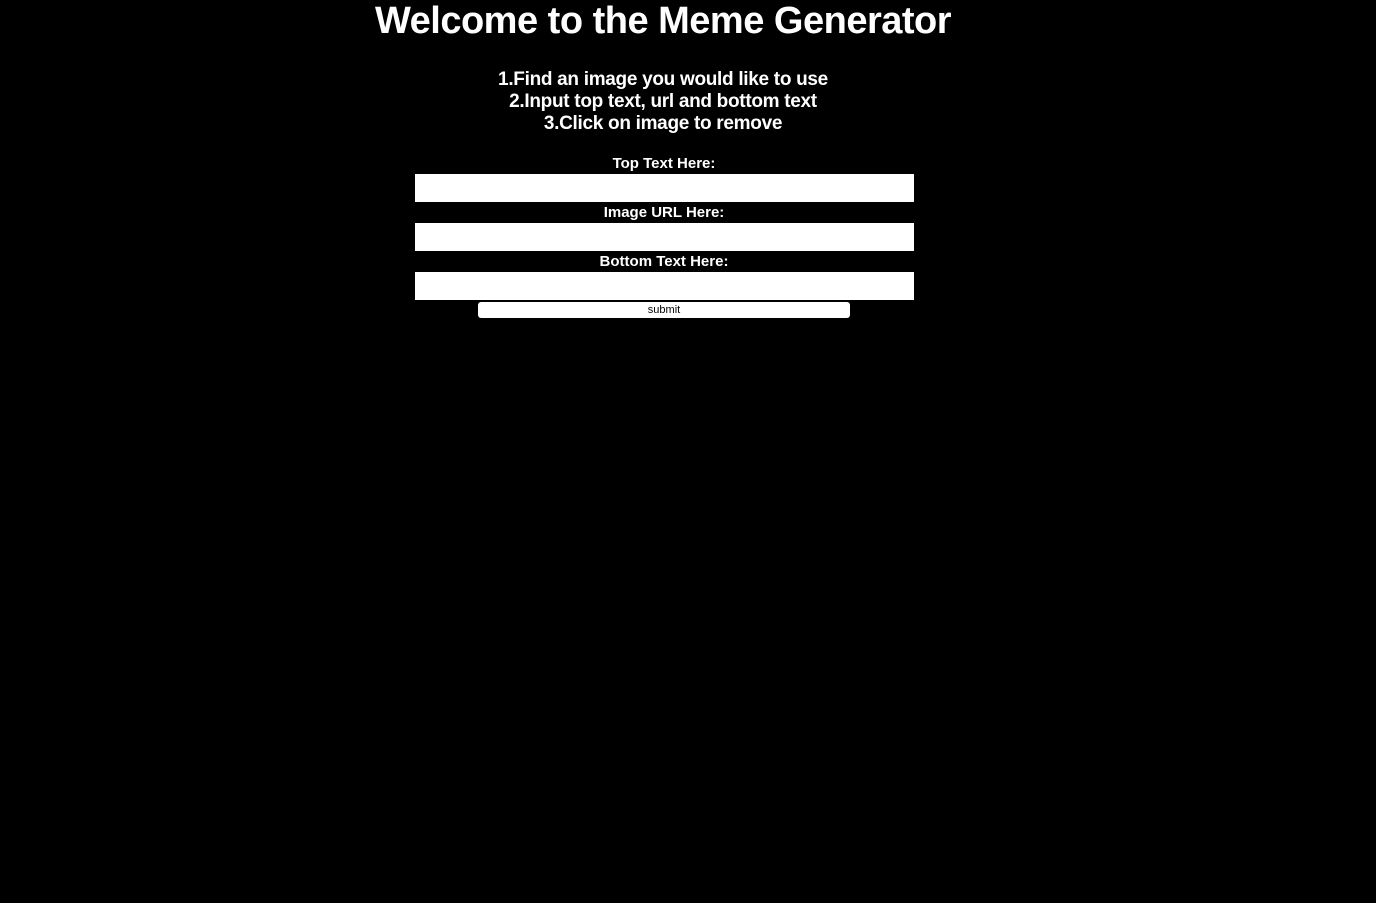 The width and height of the screenshot is (1376, 903). I want to click on top-text-label: Top Text Here:, so click(664, 163).